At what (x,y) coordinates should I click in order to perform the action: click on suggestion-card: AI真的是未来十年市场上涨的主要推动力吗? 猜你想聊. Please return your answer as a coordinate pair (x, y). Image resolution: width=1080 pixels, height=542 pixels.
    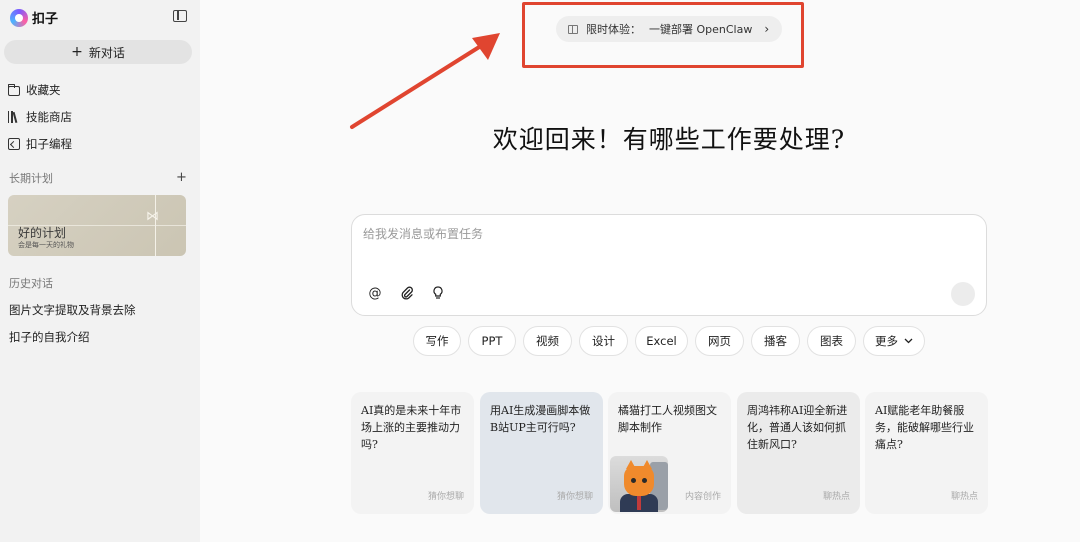
    Looking at the image, I should click on (412, 453).